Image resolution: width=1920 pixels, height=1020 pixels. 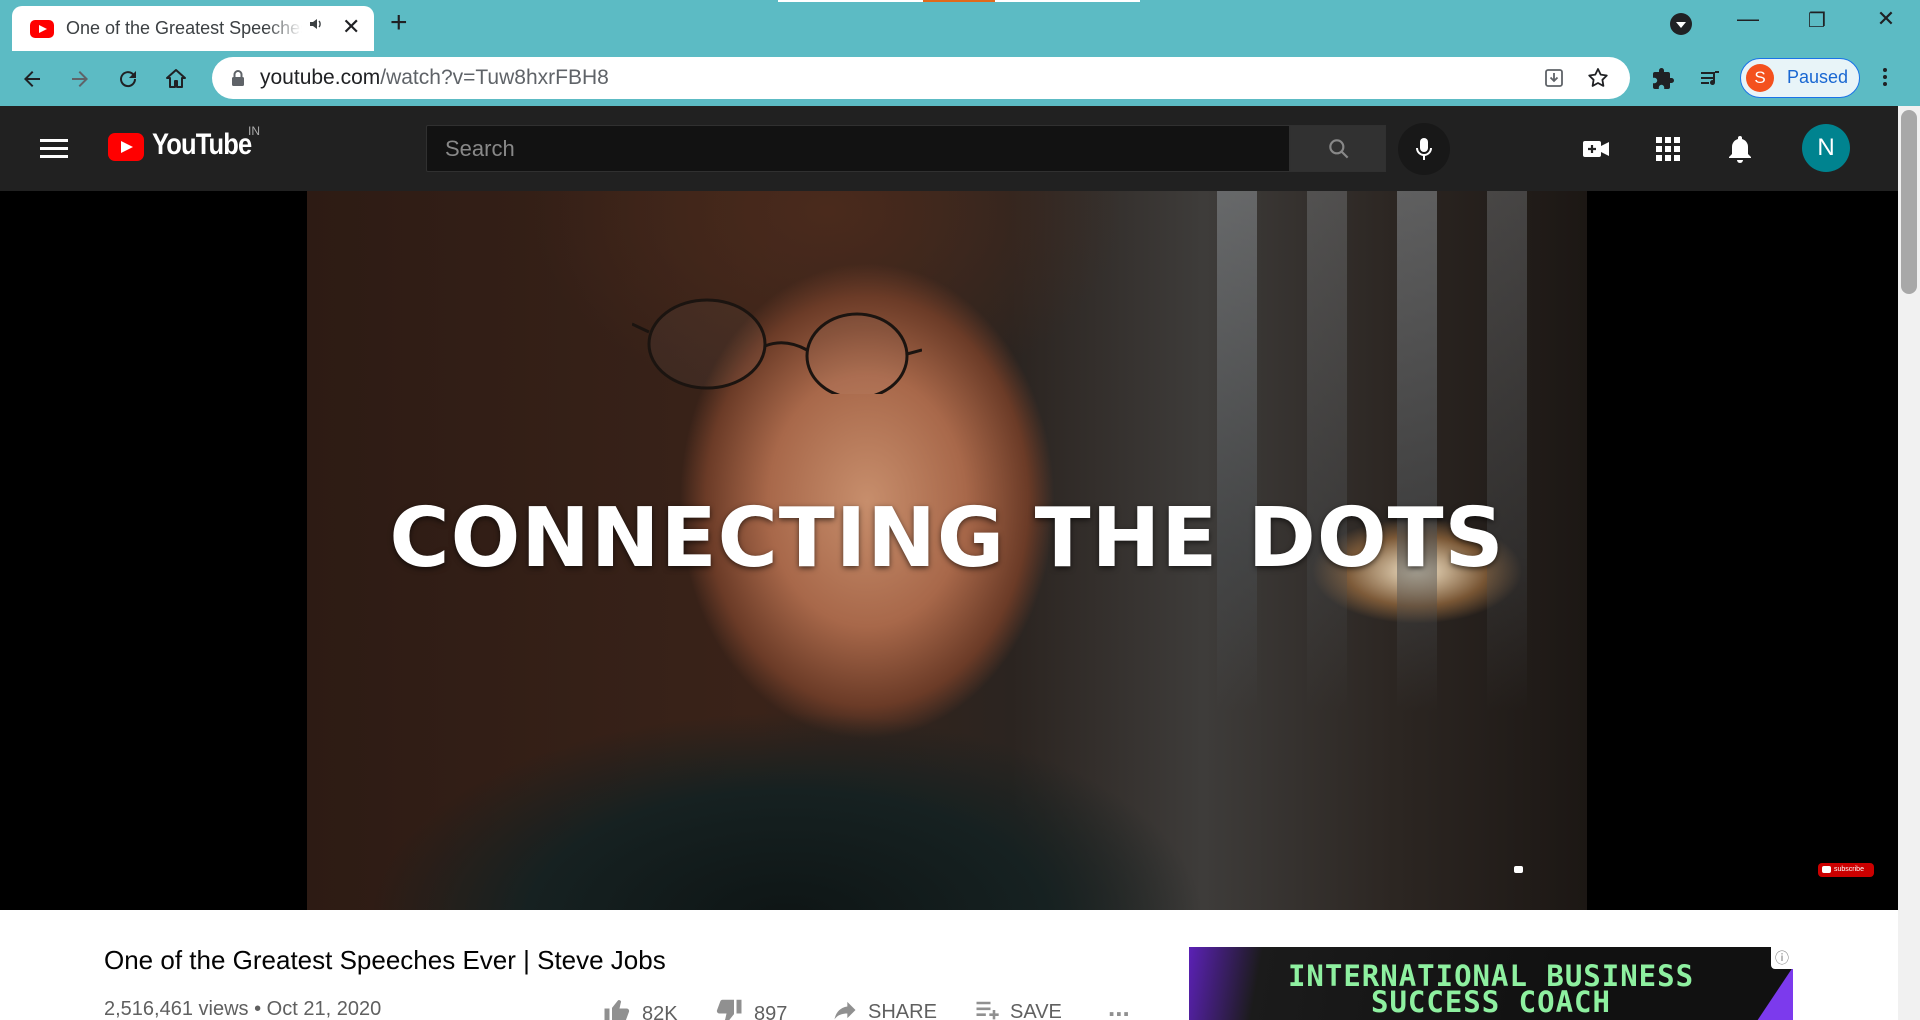 I want to click on save-button: SAVE, so click(x=1017, y=1008).